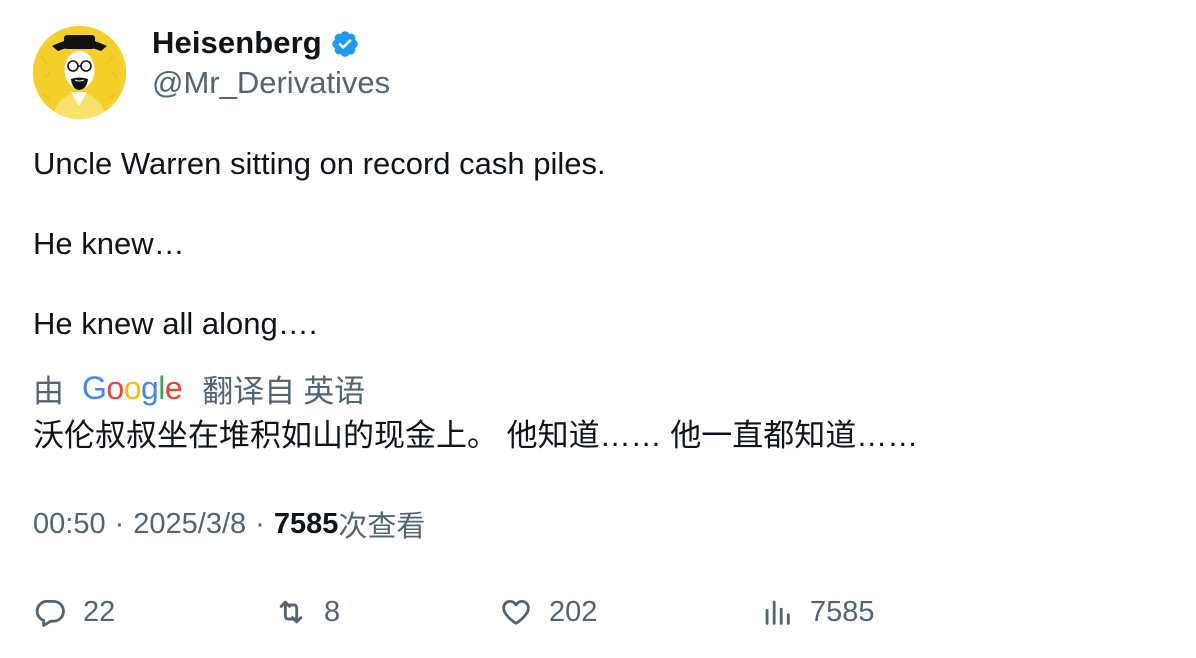  Describe the element at coordinates (271, 83) in the screenshot. I see `author-handle: @Mr_Derivatives` at that location.